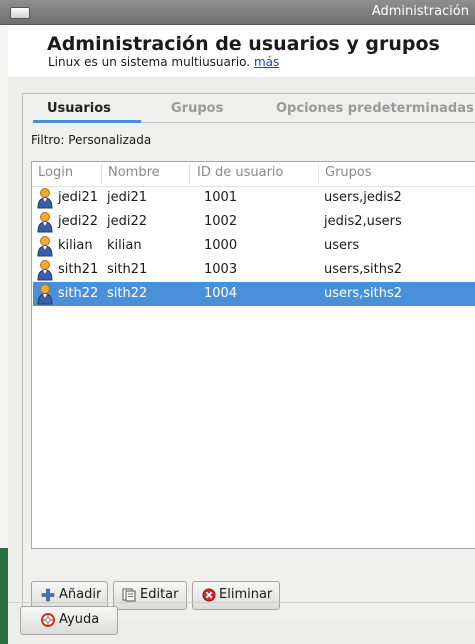  I want to click on active-tab-indicator, so click(87, 121).